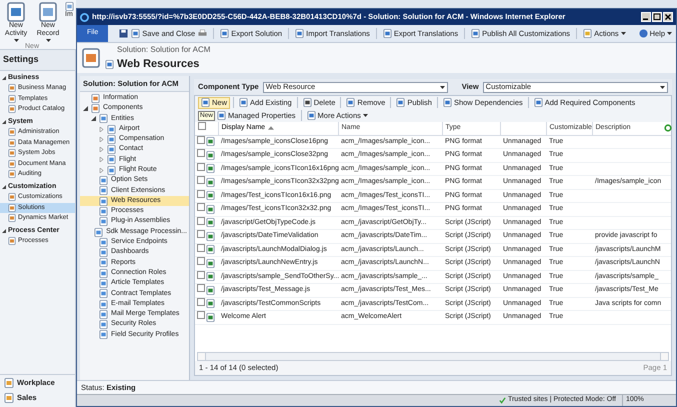 This screenshot has height=407, width=677. Describe the element at coordinates (158, 64) in the screenshot. I see `page-title: Web Resources` at that location.